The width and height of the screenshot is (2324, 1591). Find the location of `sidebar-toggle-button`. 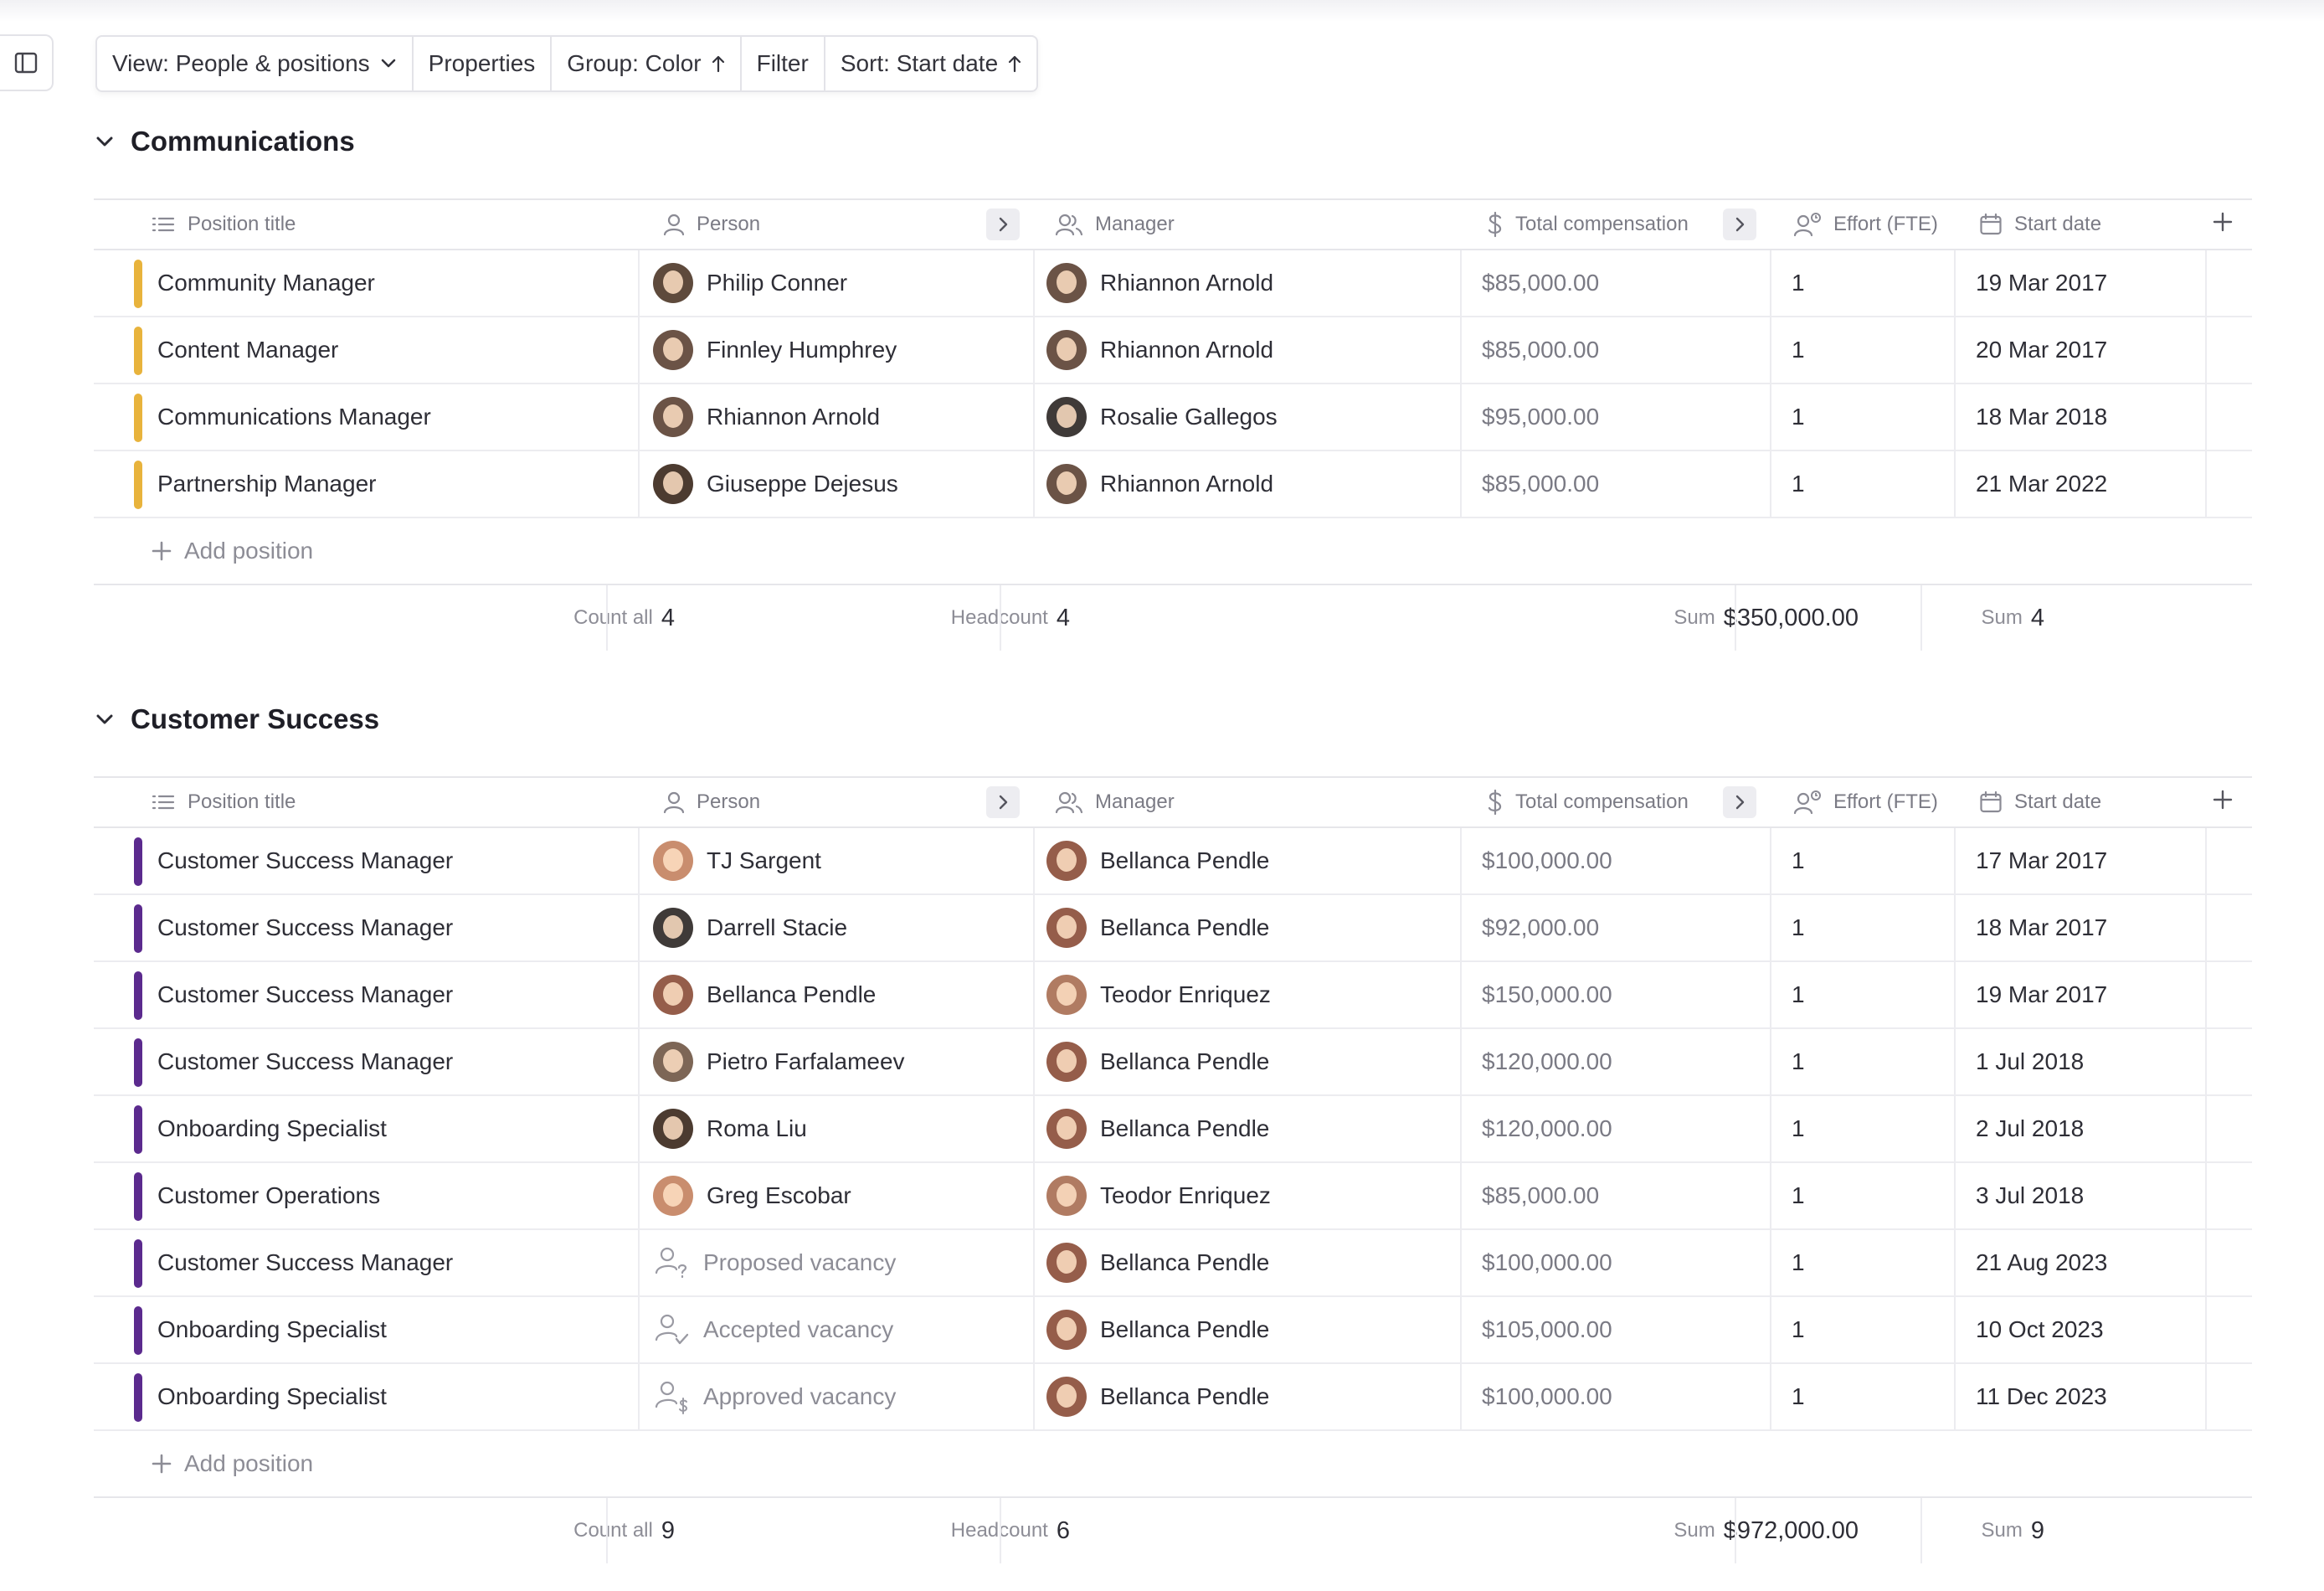

sidebar-toggle-button is located at coordinates (27, 63).